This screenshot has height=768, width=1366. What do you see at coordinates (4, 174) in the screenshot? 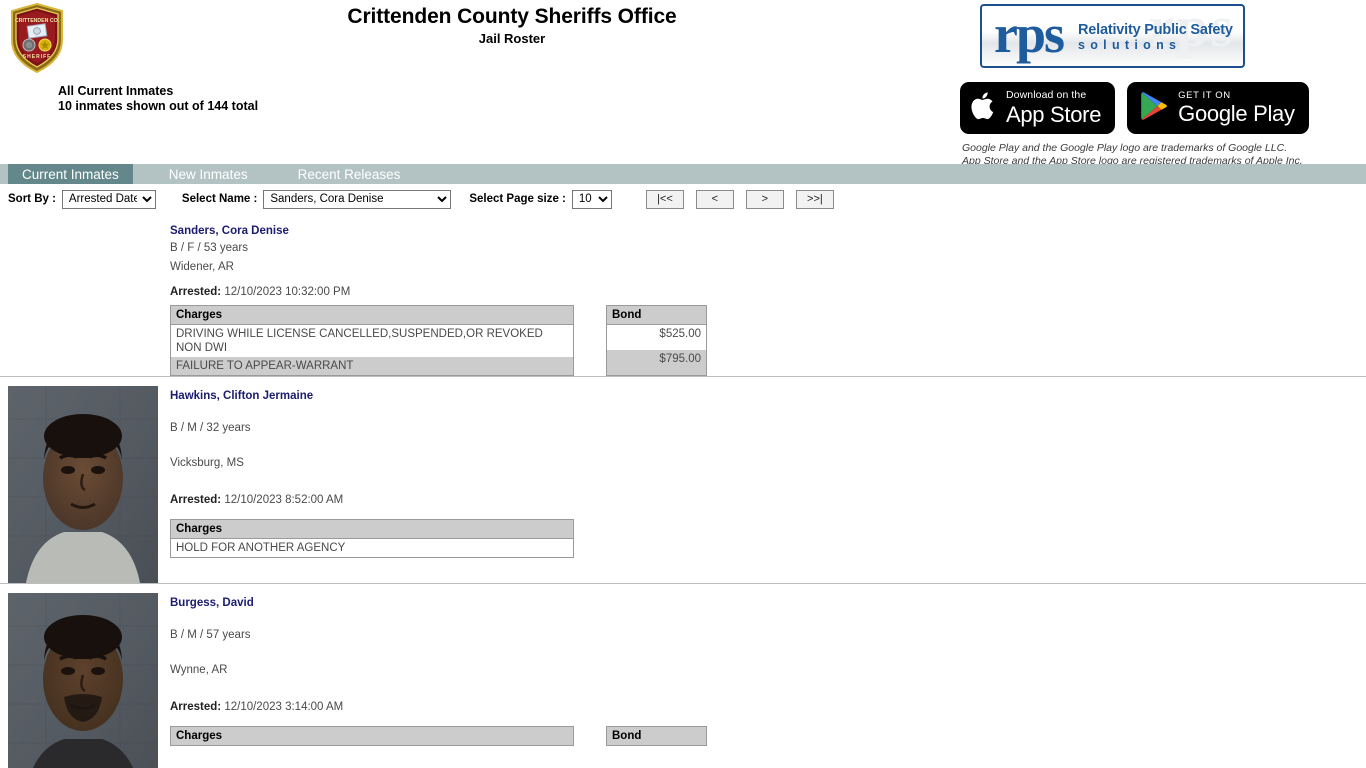
I see `tab-left-spacer` at bounding box center [4, 174].